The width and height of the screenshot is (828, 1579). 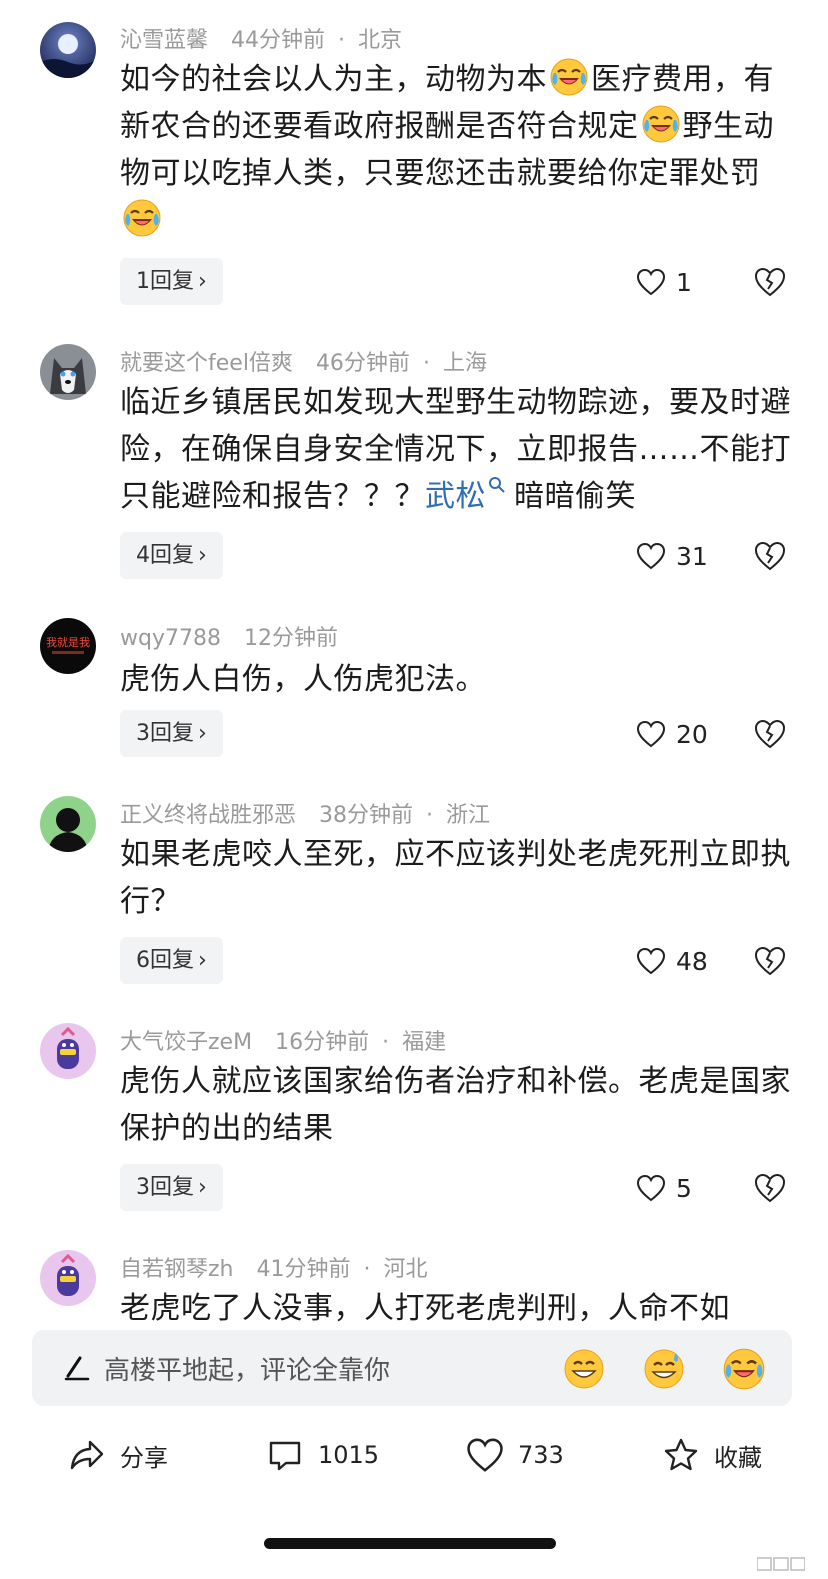 I want to click on like-button: 5, so click(x=664, y=1188).